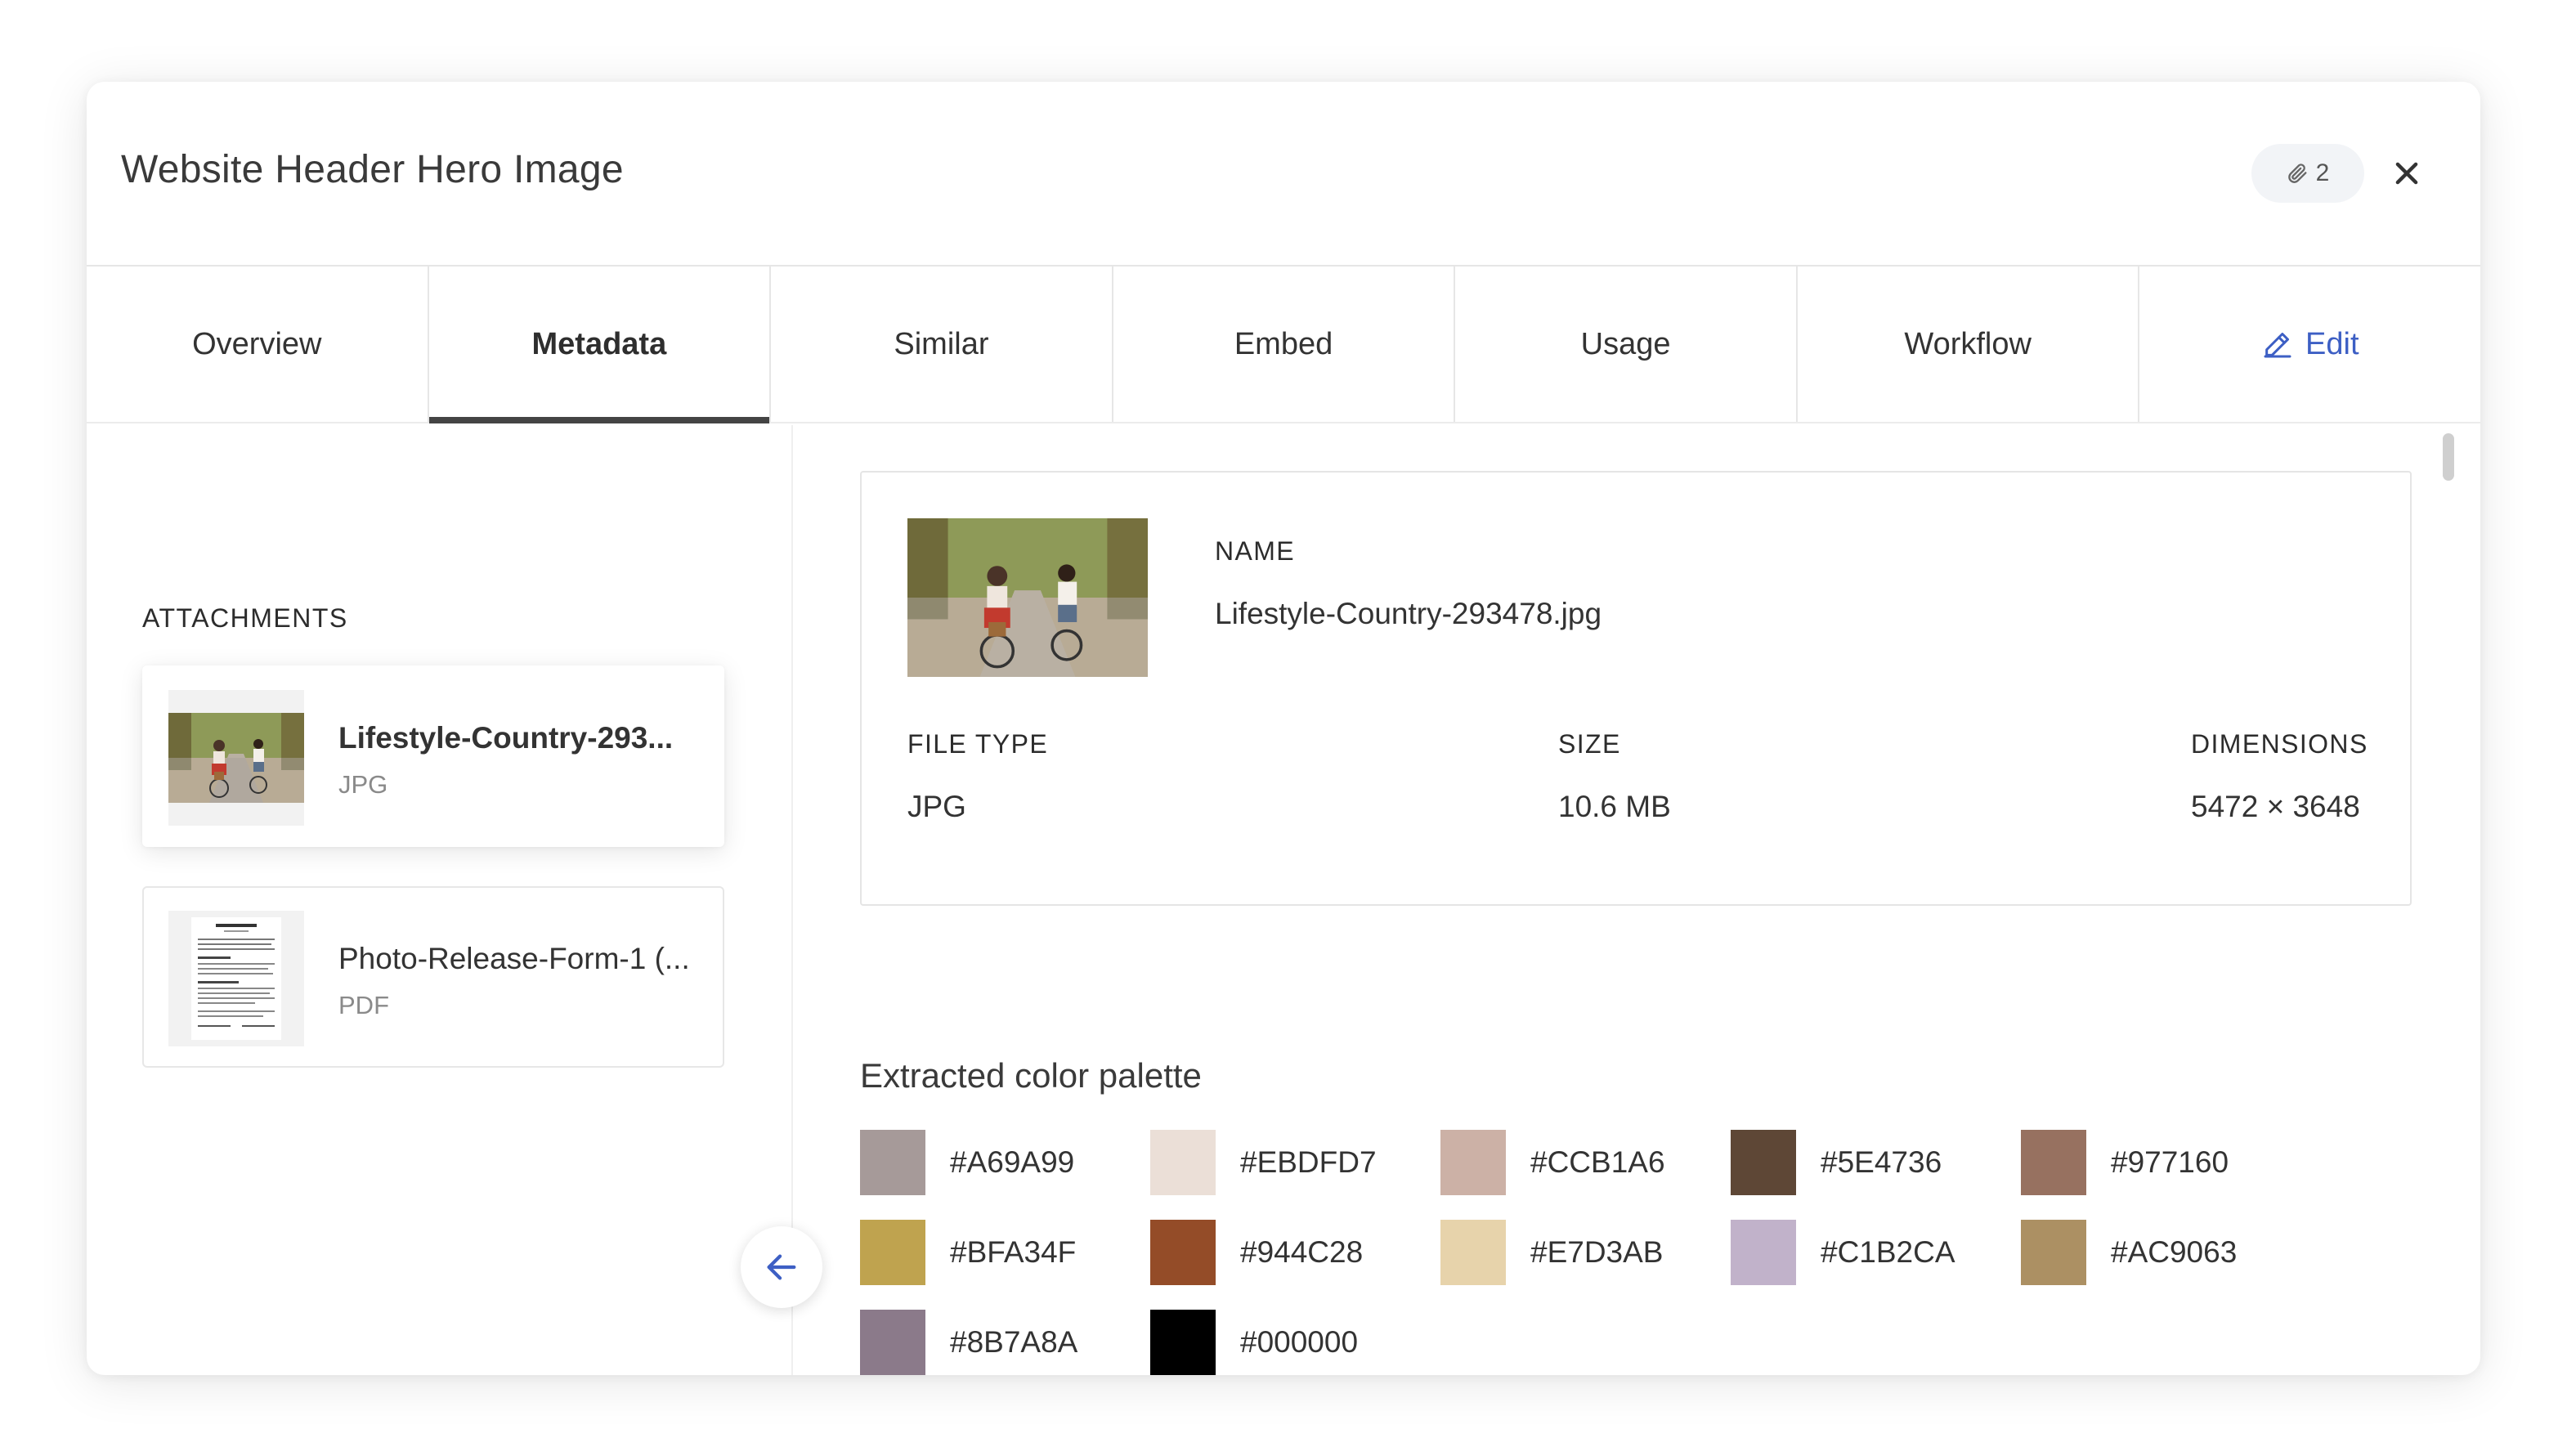  Describe the element at coordinates (1881, 1162) in the screenshot. I see `color-hex: #5E4736` at that location.